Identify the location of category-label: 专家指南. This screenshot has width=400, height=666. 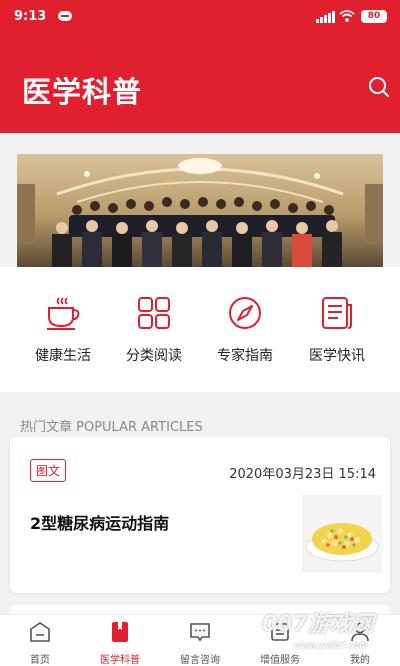
(245, 356).